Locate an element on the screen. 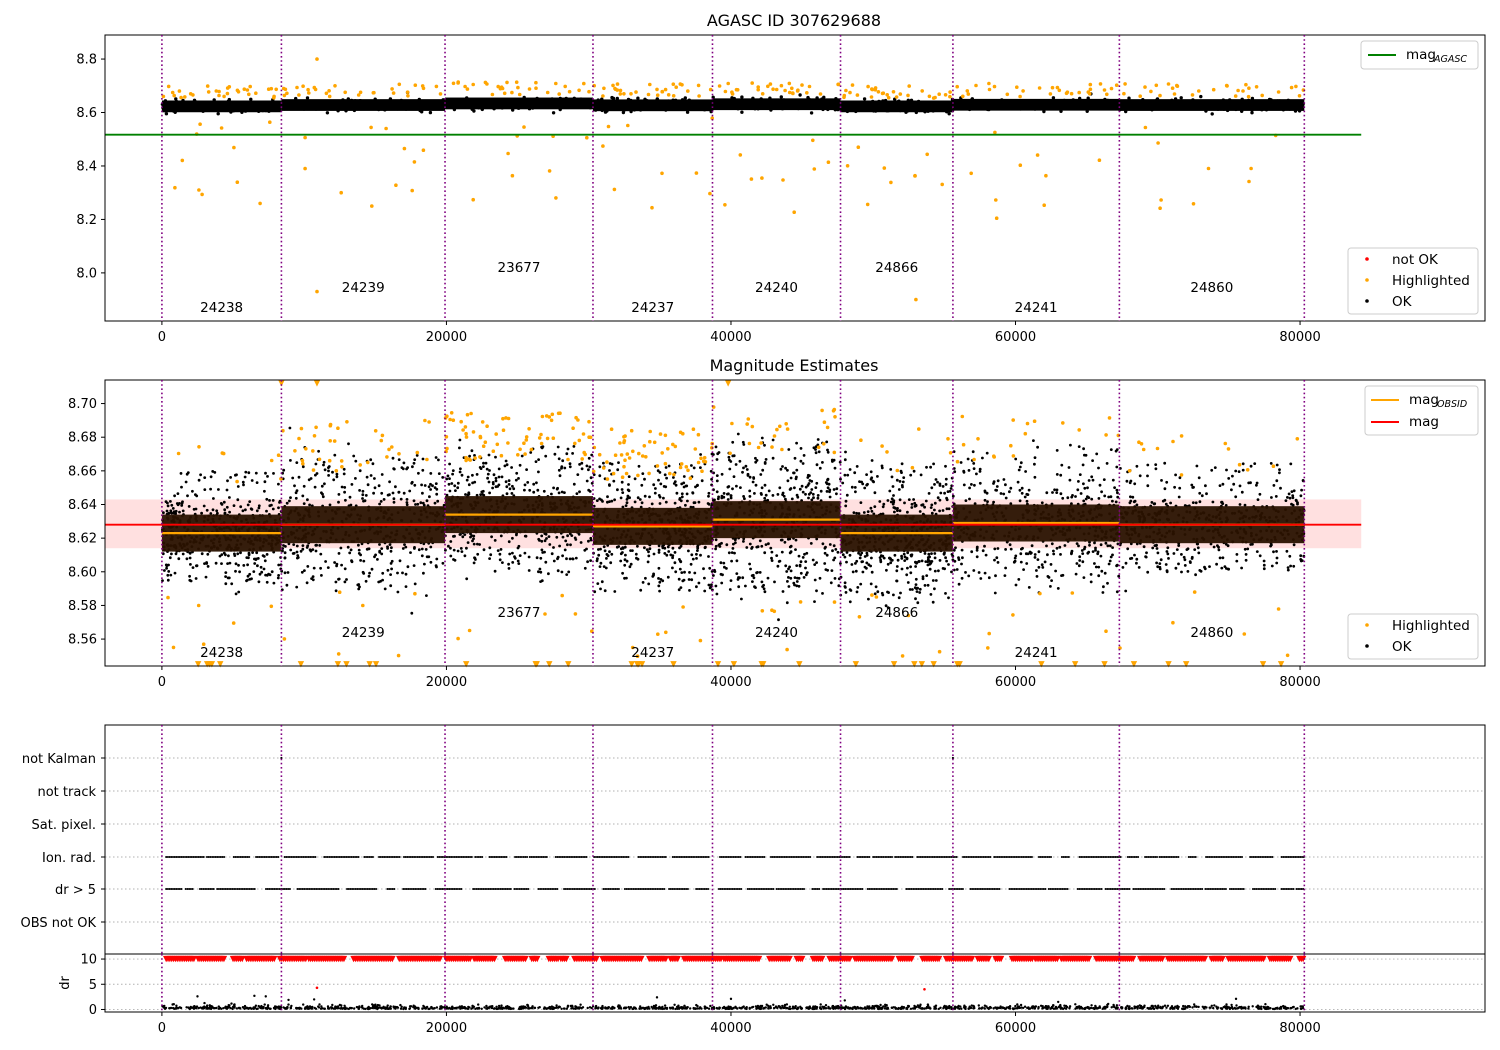 Image resolution: width=1500 pixels, height=1050 pixels. p1-y-tick-label: 8.2 is located at coordinates (86, 220).